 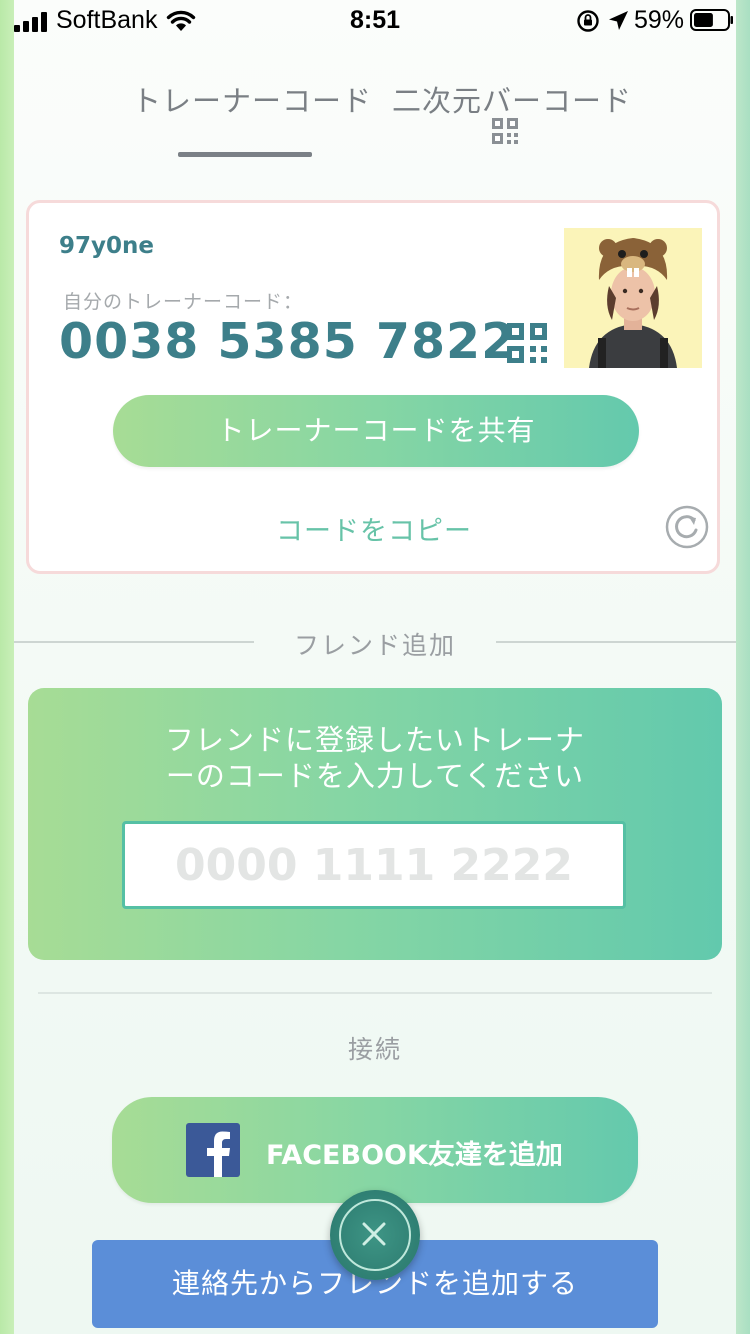 I want to click on location-arrow-icon, so click(x=618, y=20).